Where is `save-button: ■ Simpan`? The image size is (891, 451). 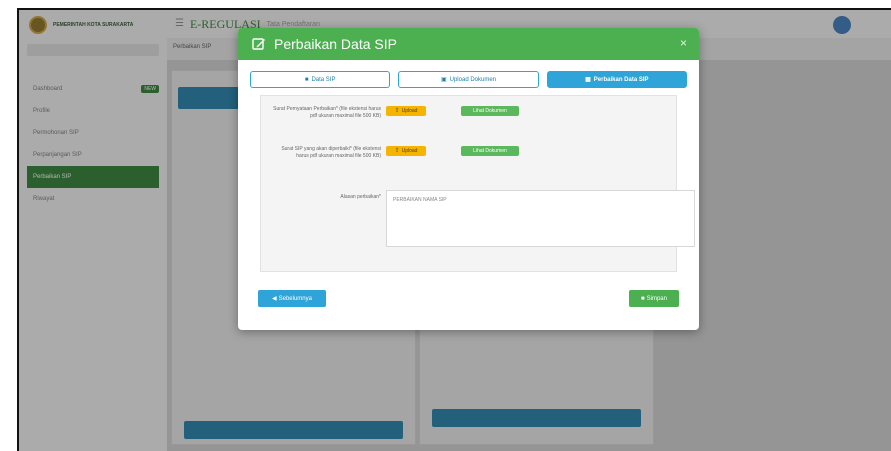 save-button: ■ Simpan is located at coordinates (654, 298).